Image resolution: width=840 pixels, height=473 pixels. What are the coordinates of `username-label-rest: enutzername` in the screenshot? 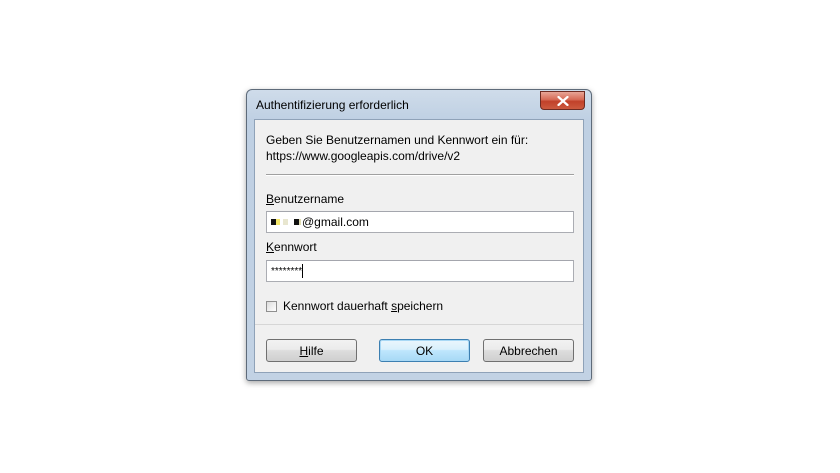 It's located at (309, 199).